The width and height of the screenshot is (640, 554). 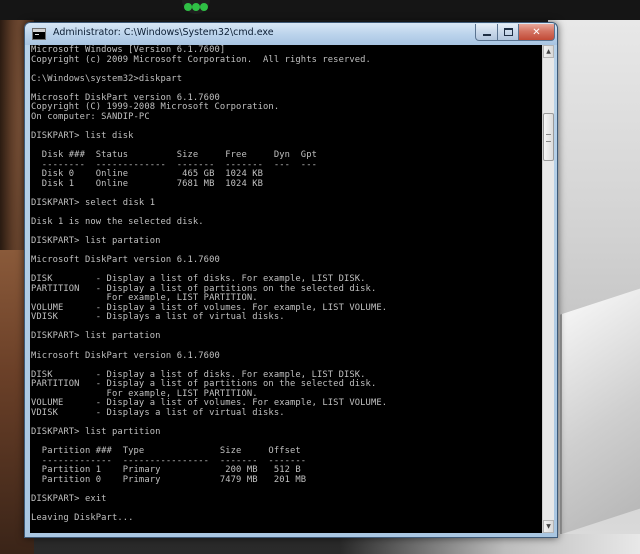 I want to click on wallpaper-ornament, so click(x=196, y=7).